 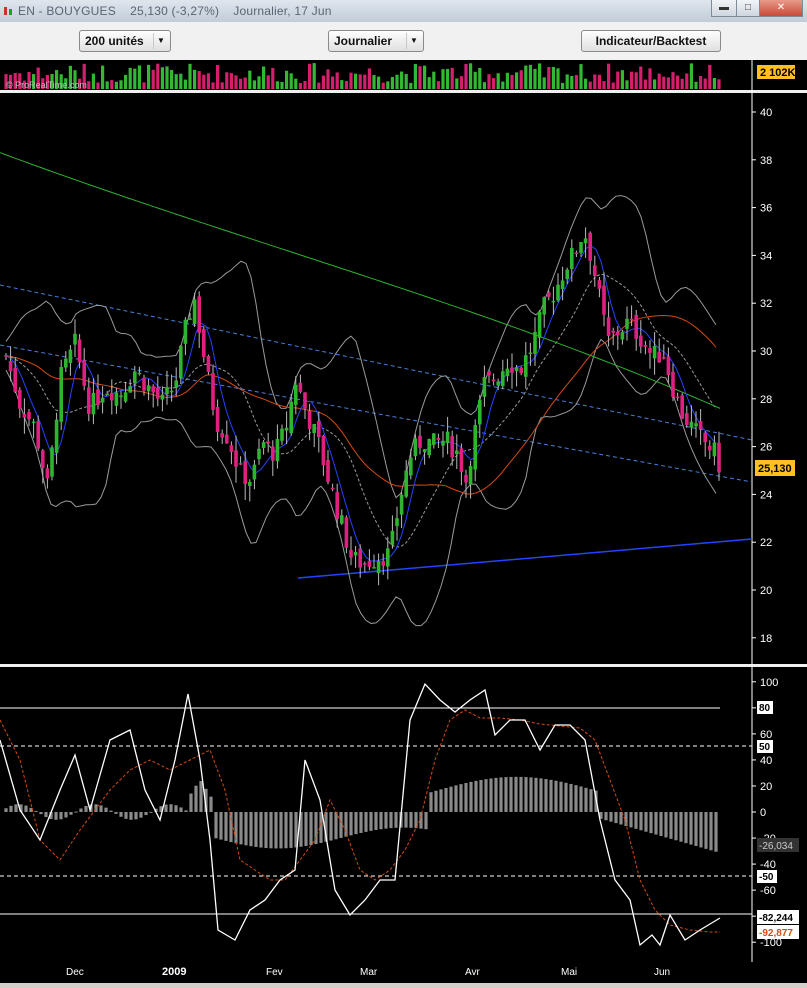 I want to click on period-dropdown: Journalier ▼, so click(x=376, y=41).